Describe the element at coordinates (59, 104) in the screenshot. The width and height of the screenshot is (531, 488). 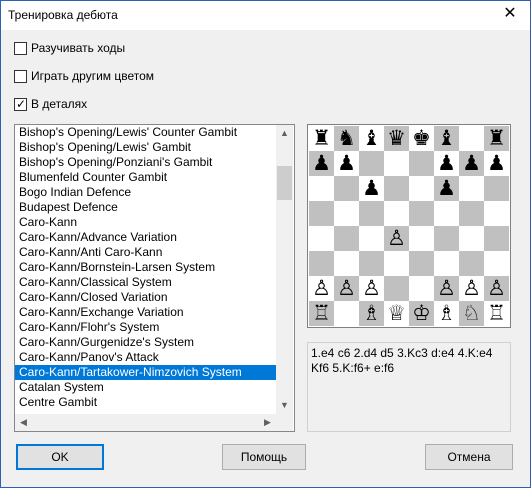
I see `in-detail-label: В деталях` at that location.